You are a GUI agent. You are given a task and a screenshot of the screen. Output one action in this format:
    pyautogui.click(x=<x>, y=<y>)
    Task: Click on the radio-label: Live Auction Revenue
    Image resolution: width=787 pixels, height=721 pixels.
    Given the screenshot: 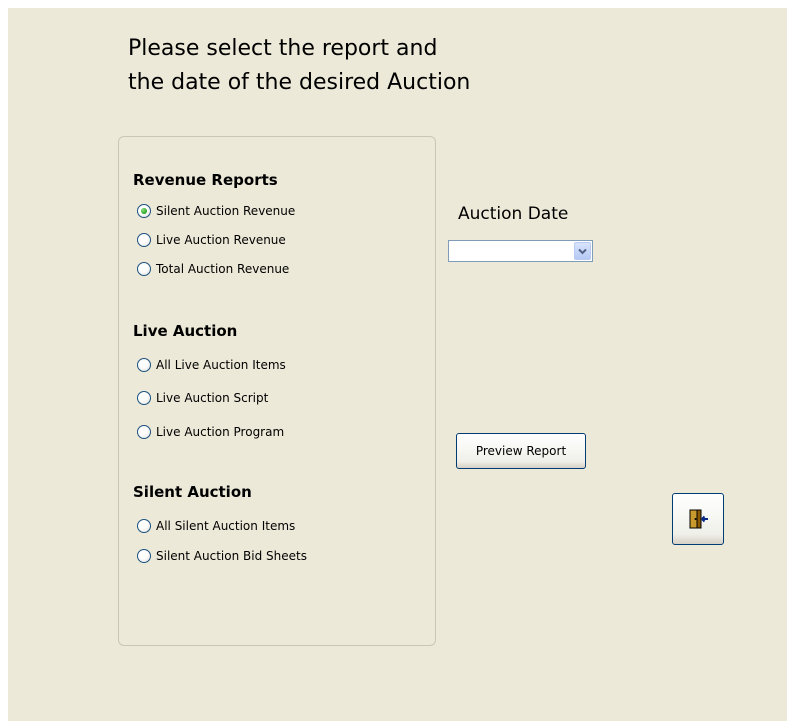 What is the action you would take?
    pyautogui.click(x=221, y=240)
    